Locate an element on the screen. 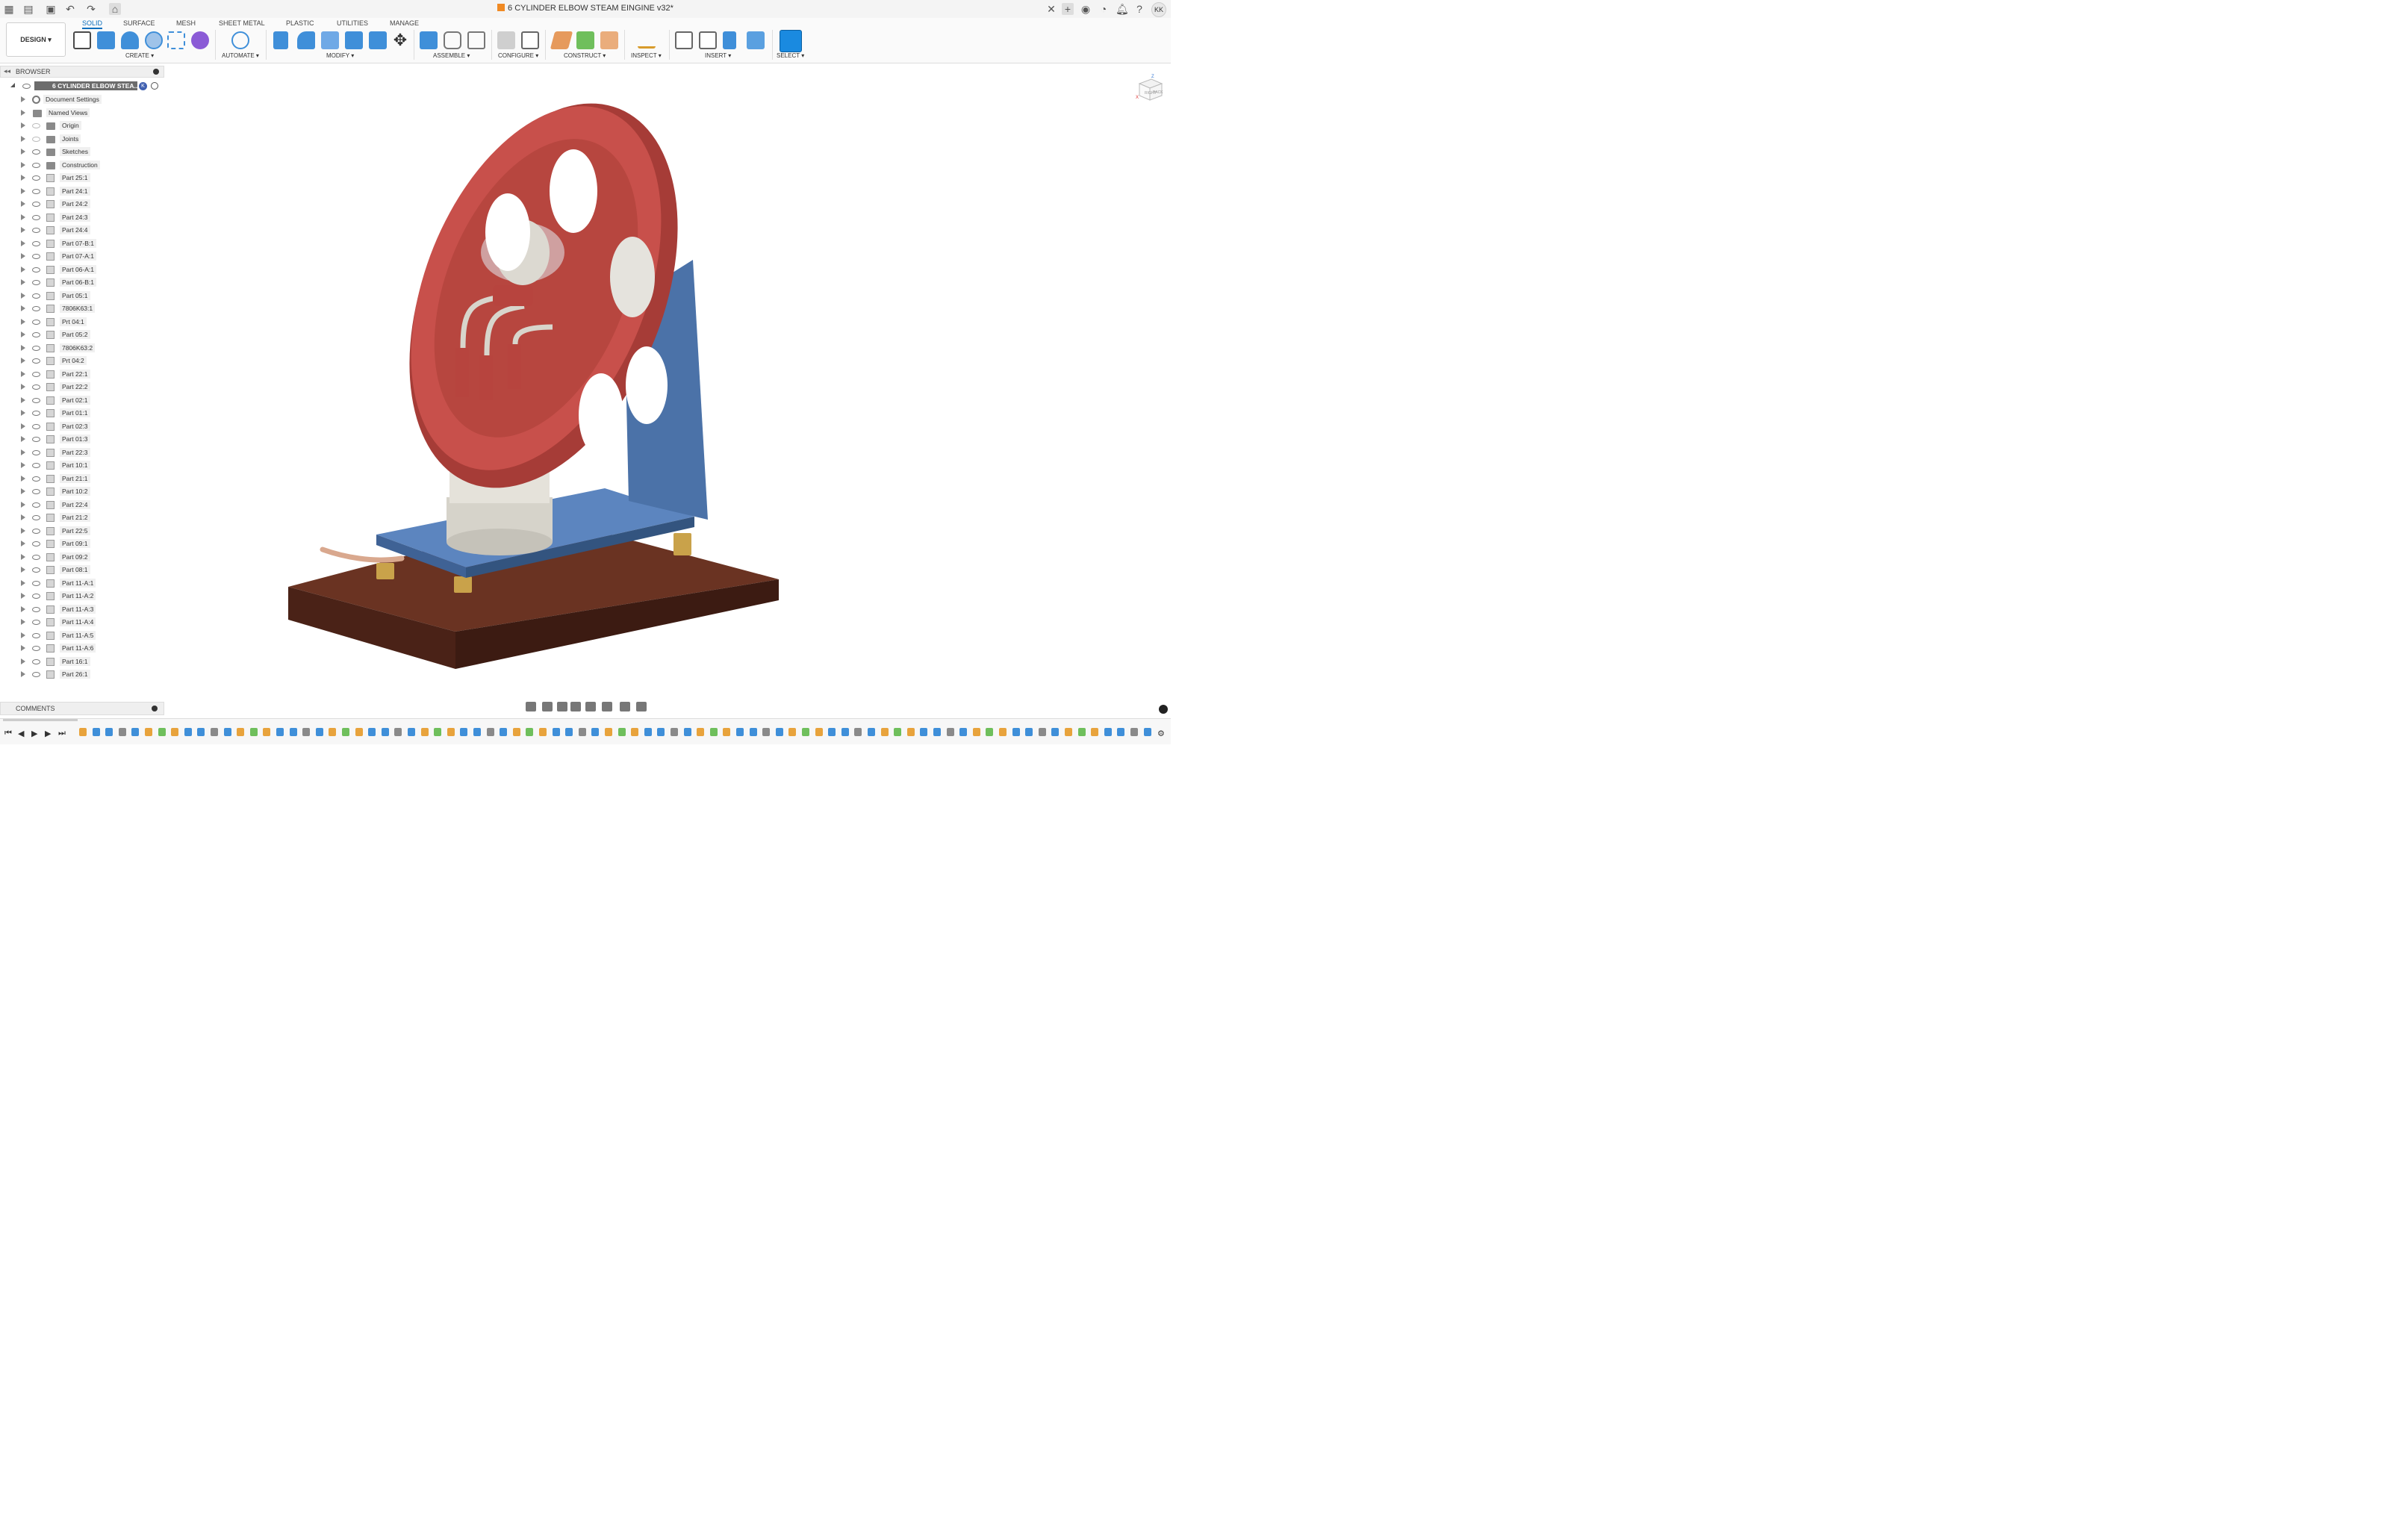  new-tab-icon: + is located at coordinates (1068, 9).